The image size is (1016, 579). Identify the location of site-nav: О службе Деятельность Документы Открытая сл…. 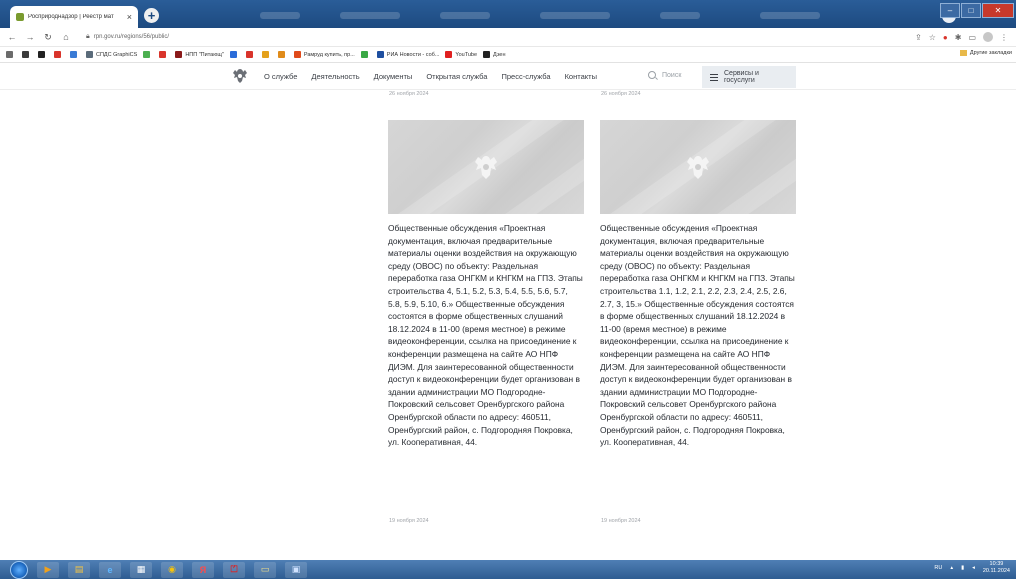
(437, 76).